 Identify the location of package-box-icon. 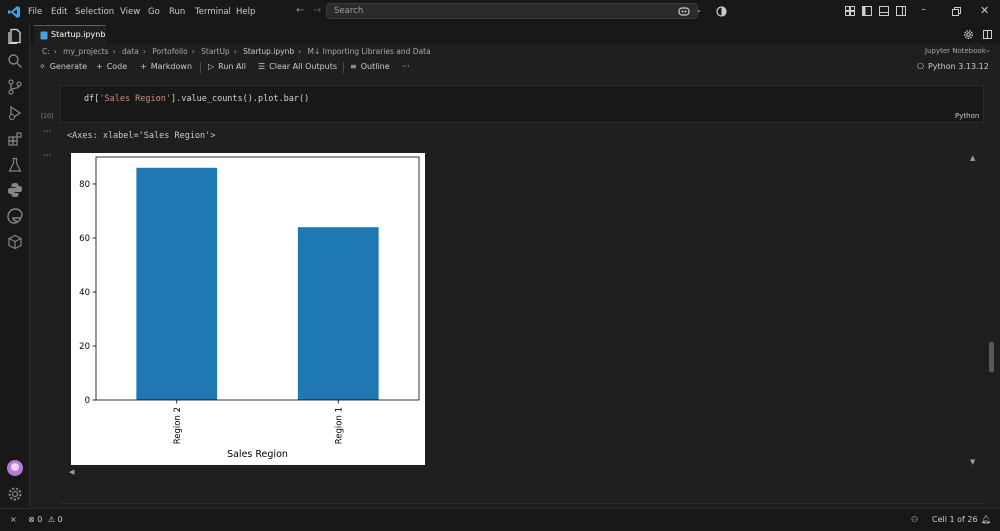
(15, 242).